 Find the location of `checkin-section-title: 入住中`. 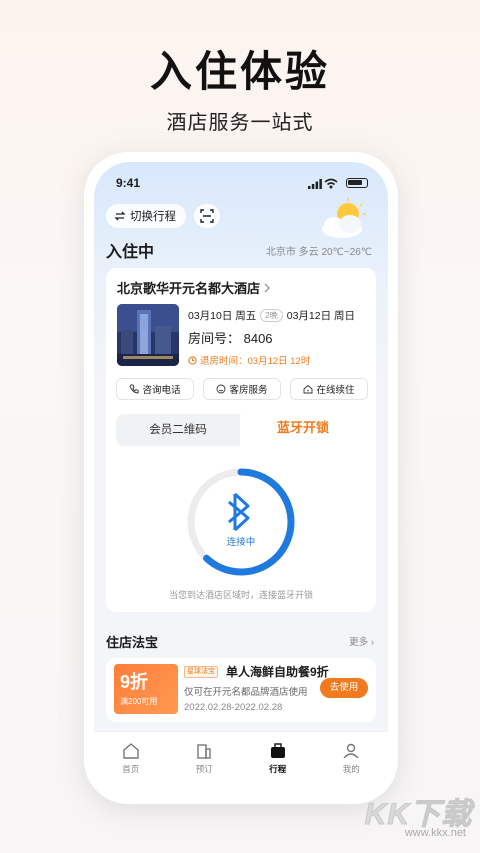

checkin-section-title: 入住中 is located at coordinates (130, 252).